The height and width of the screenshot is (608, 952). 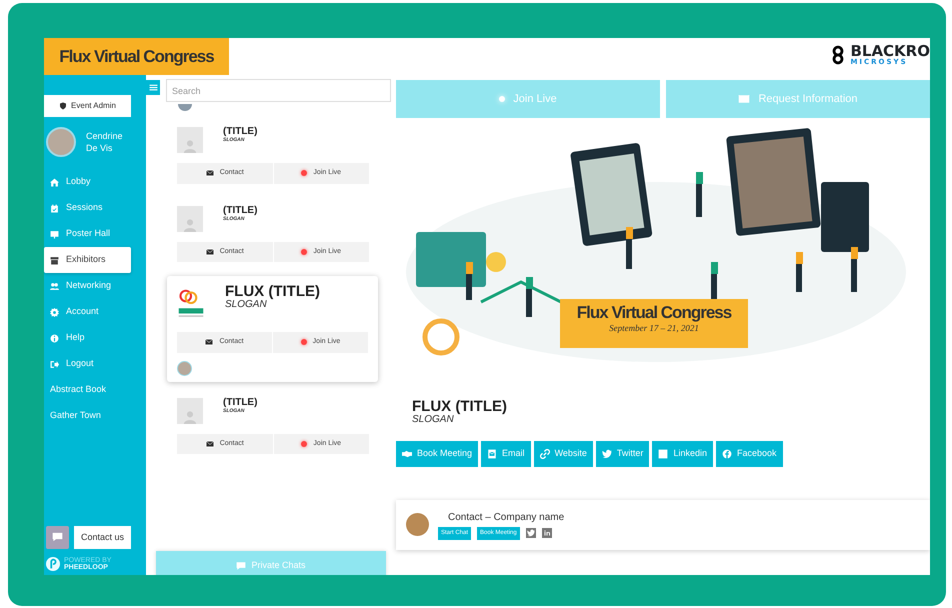 I want to click on join-live-button: Join Live, so click(x=528, y=99).